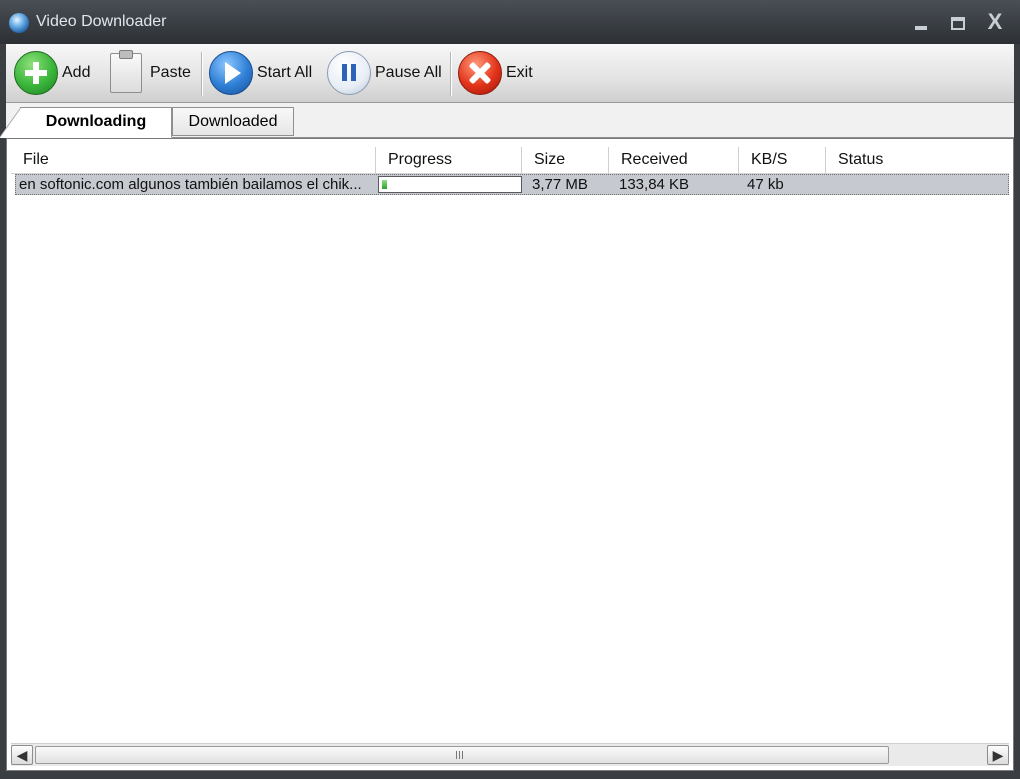 Image resolution: width=1020 pixels, height=779 pixels. Describe the element at coordinates (450, 184) in the screenshot. I see `progress-bar` at that location.